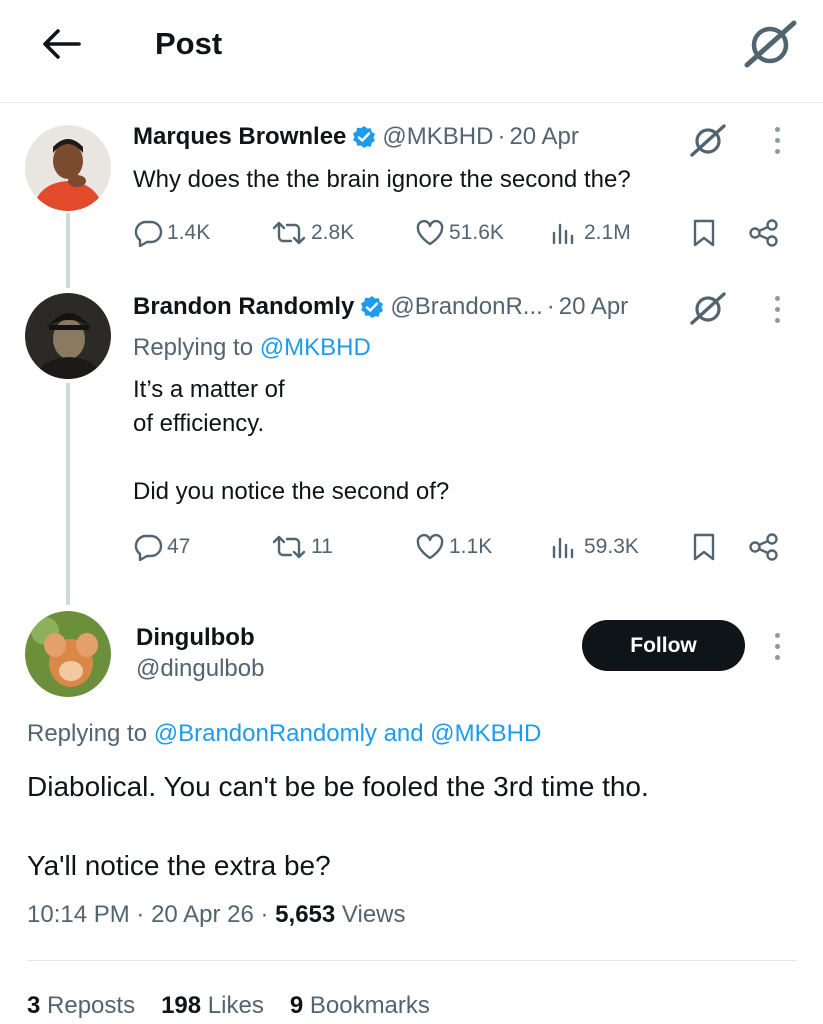 Image resolution: width=823 pixels, height=1024 pixels. What do you see at coordinates (322, 546) in the screenshot?
I see `repost-count: 11` at bounding box center [322, 546].